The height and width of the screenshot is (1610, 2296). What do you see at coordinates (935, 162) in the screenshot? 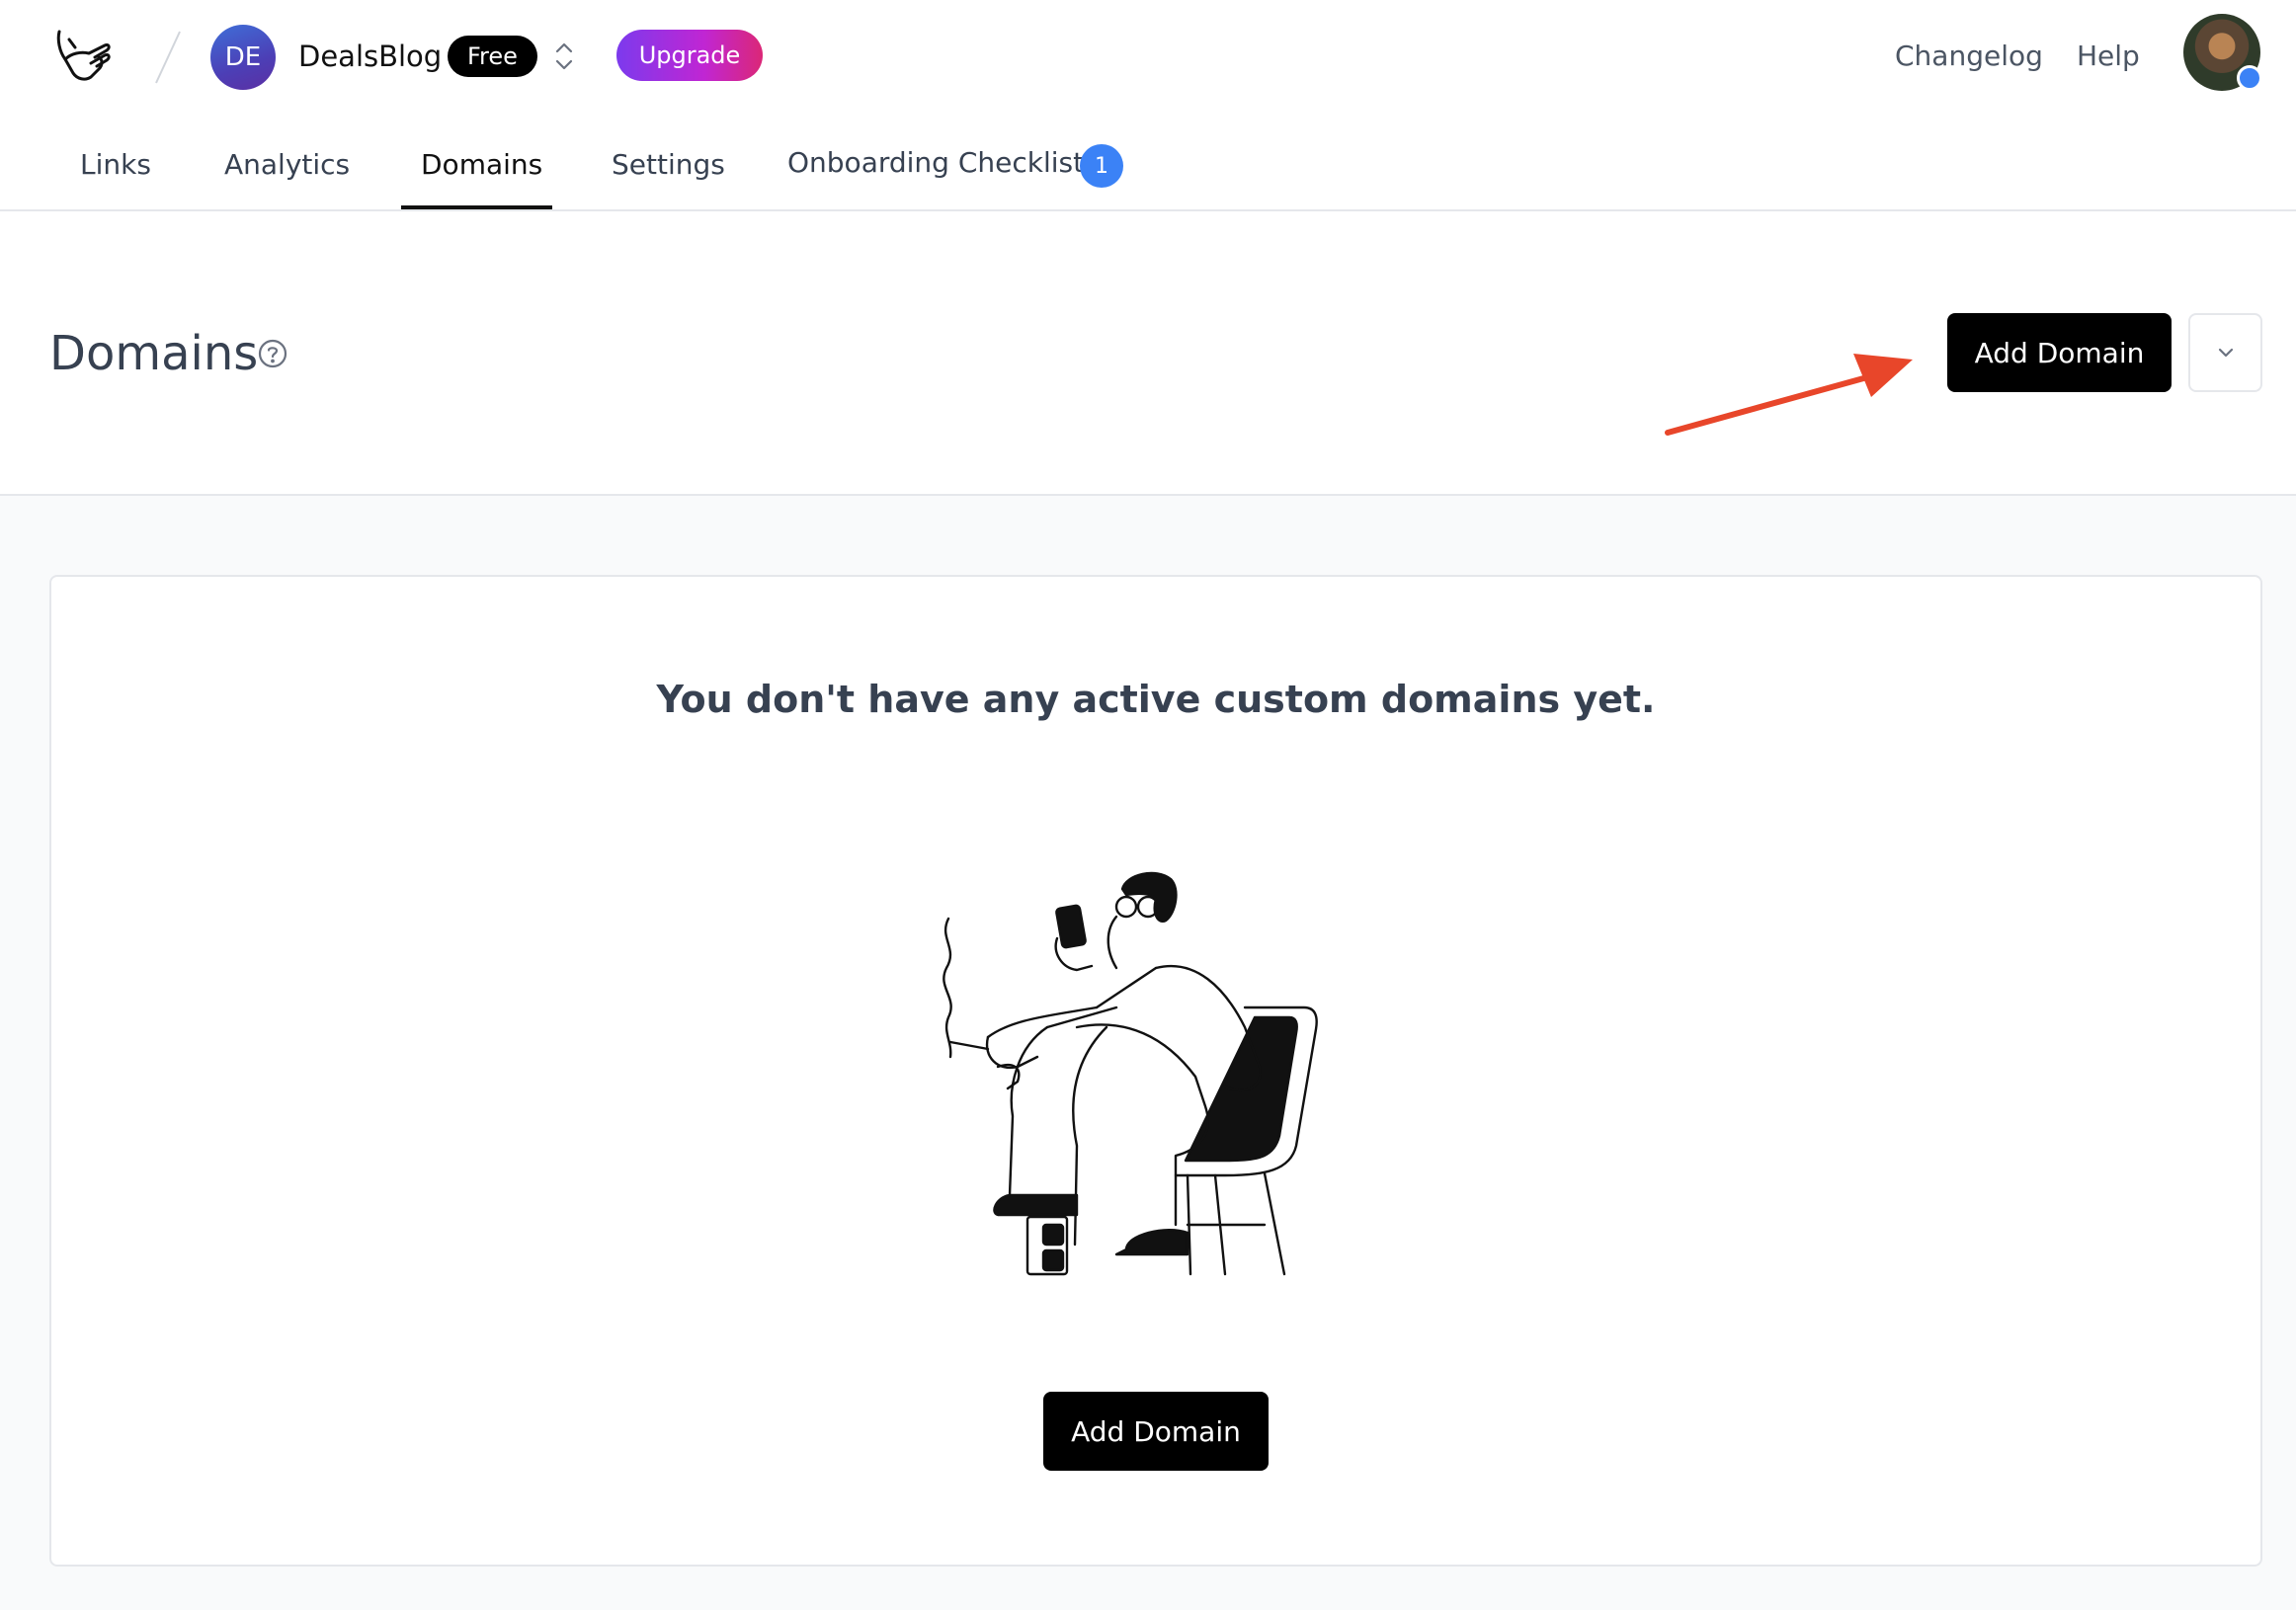
I see `tab-onboarding-checklist: Onboarding Checklist` at bounding box center [935, 162].